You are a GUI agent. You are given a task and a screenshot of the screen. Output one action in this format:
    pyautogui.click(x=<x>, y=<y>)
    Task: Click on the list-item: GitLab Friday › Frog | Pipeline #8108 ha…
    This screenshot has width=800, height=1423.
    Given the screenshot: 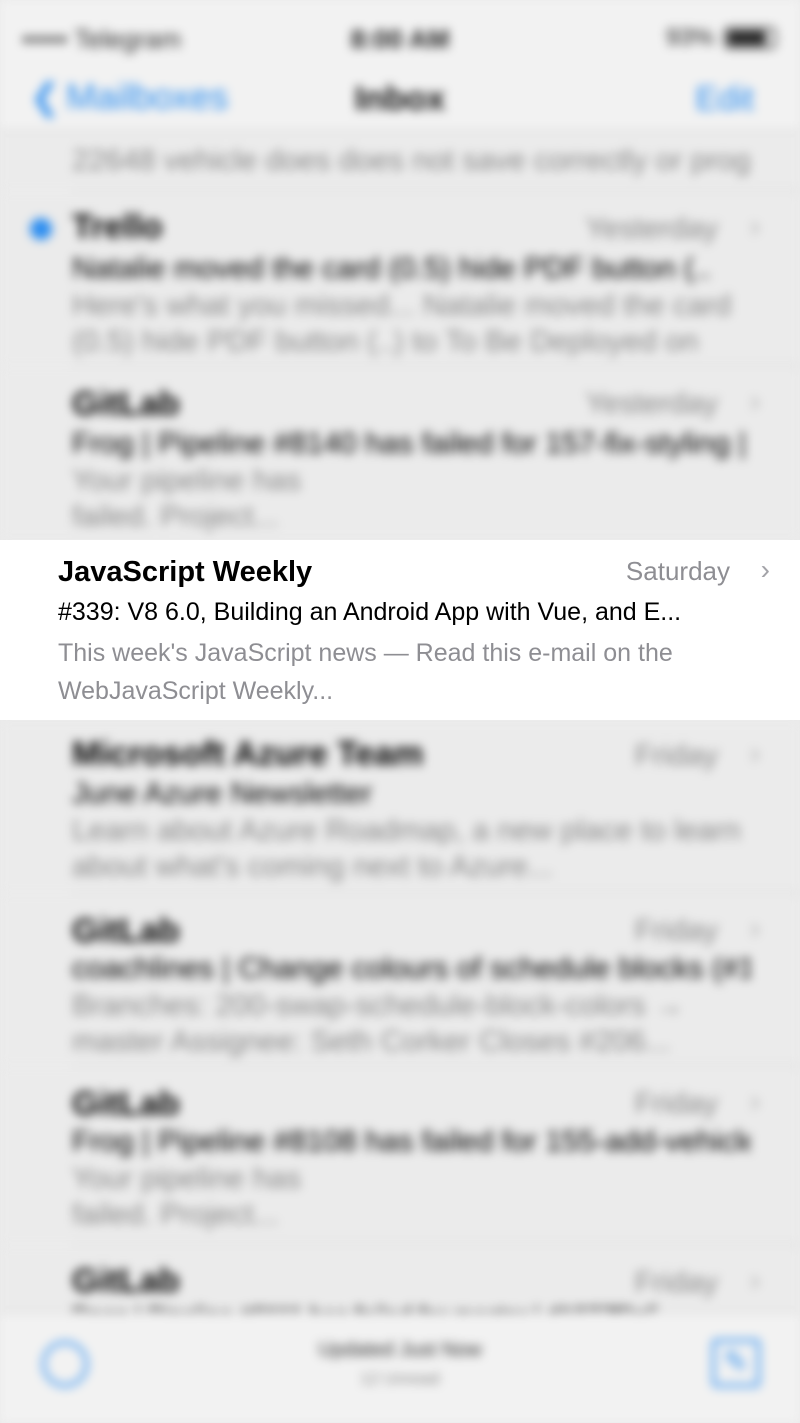 What is the action you would take?
    pyautogui.click(x=400, y=1156)
    